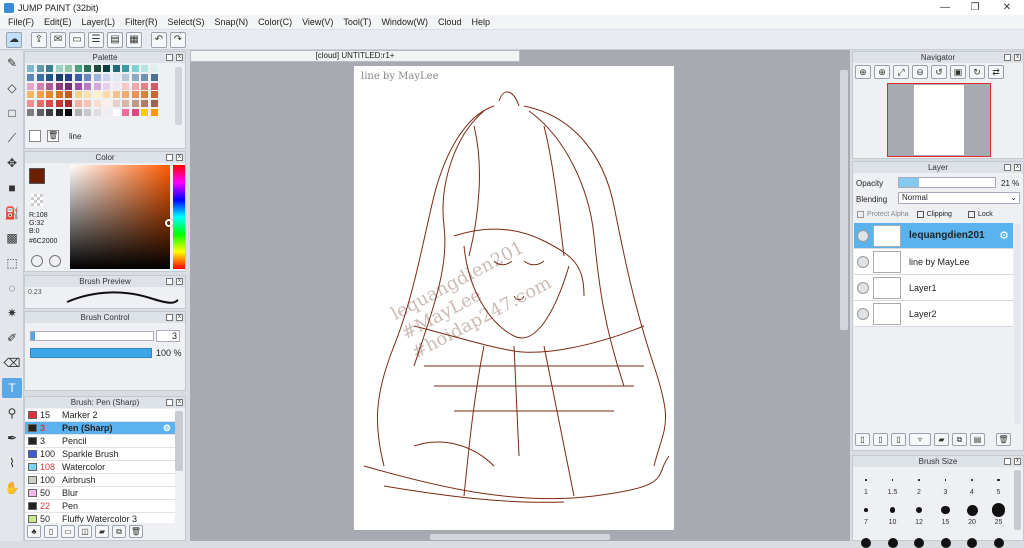  Describe the element at coordinates (96, 39) in the screenshot. I see `list-icon: ☰` at that location.